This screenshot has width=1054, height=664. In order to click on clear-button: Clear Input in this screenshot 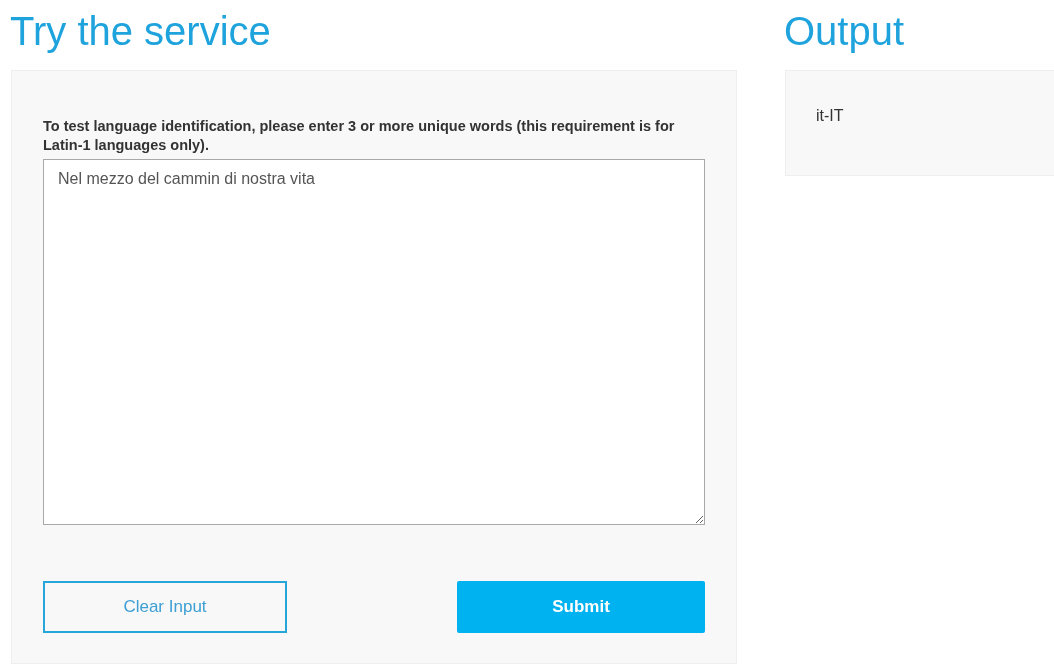, I will do `click(165, 607)`.